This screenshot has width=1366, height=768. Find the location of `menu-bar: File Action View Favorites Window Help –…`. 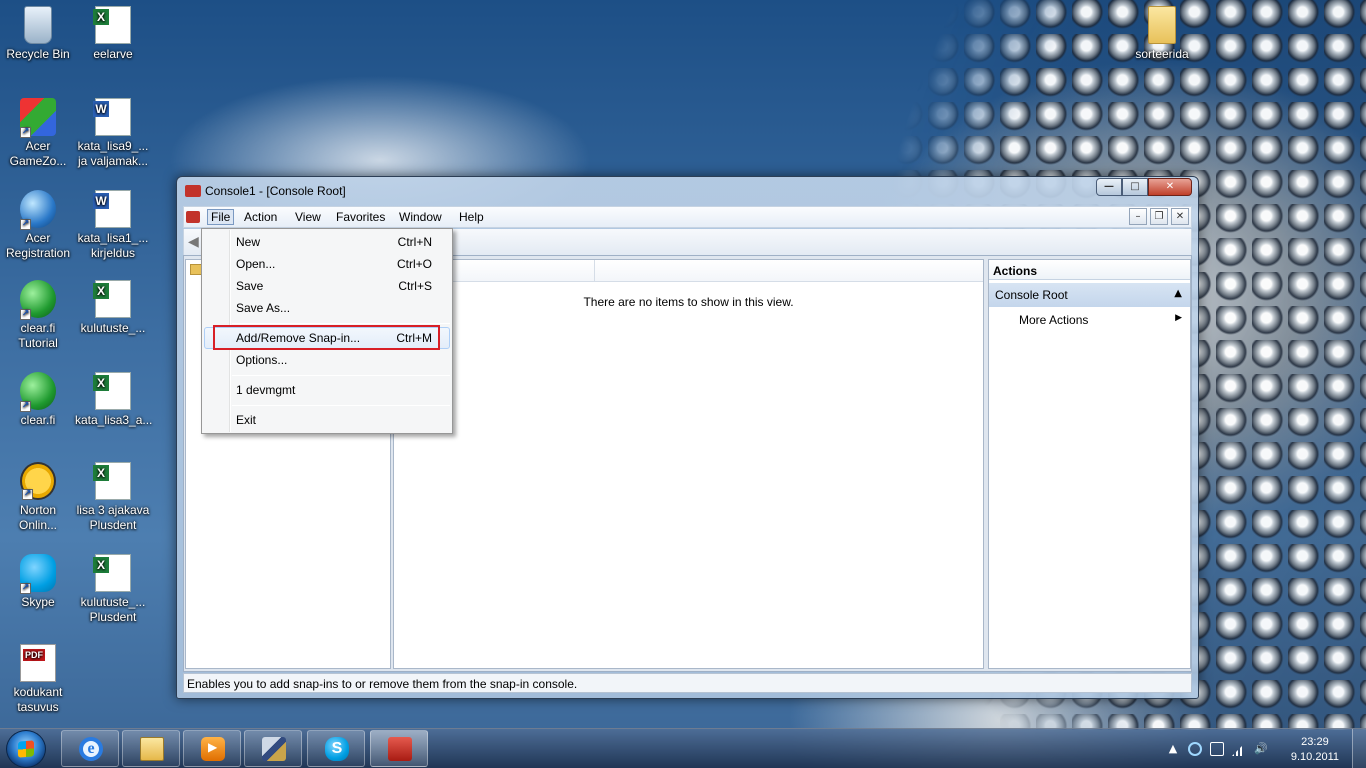

menu-bar: File Action View Favorites Window Help –… is located at coordinates (687, 217).